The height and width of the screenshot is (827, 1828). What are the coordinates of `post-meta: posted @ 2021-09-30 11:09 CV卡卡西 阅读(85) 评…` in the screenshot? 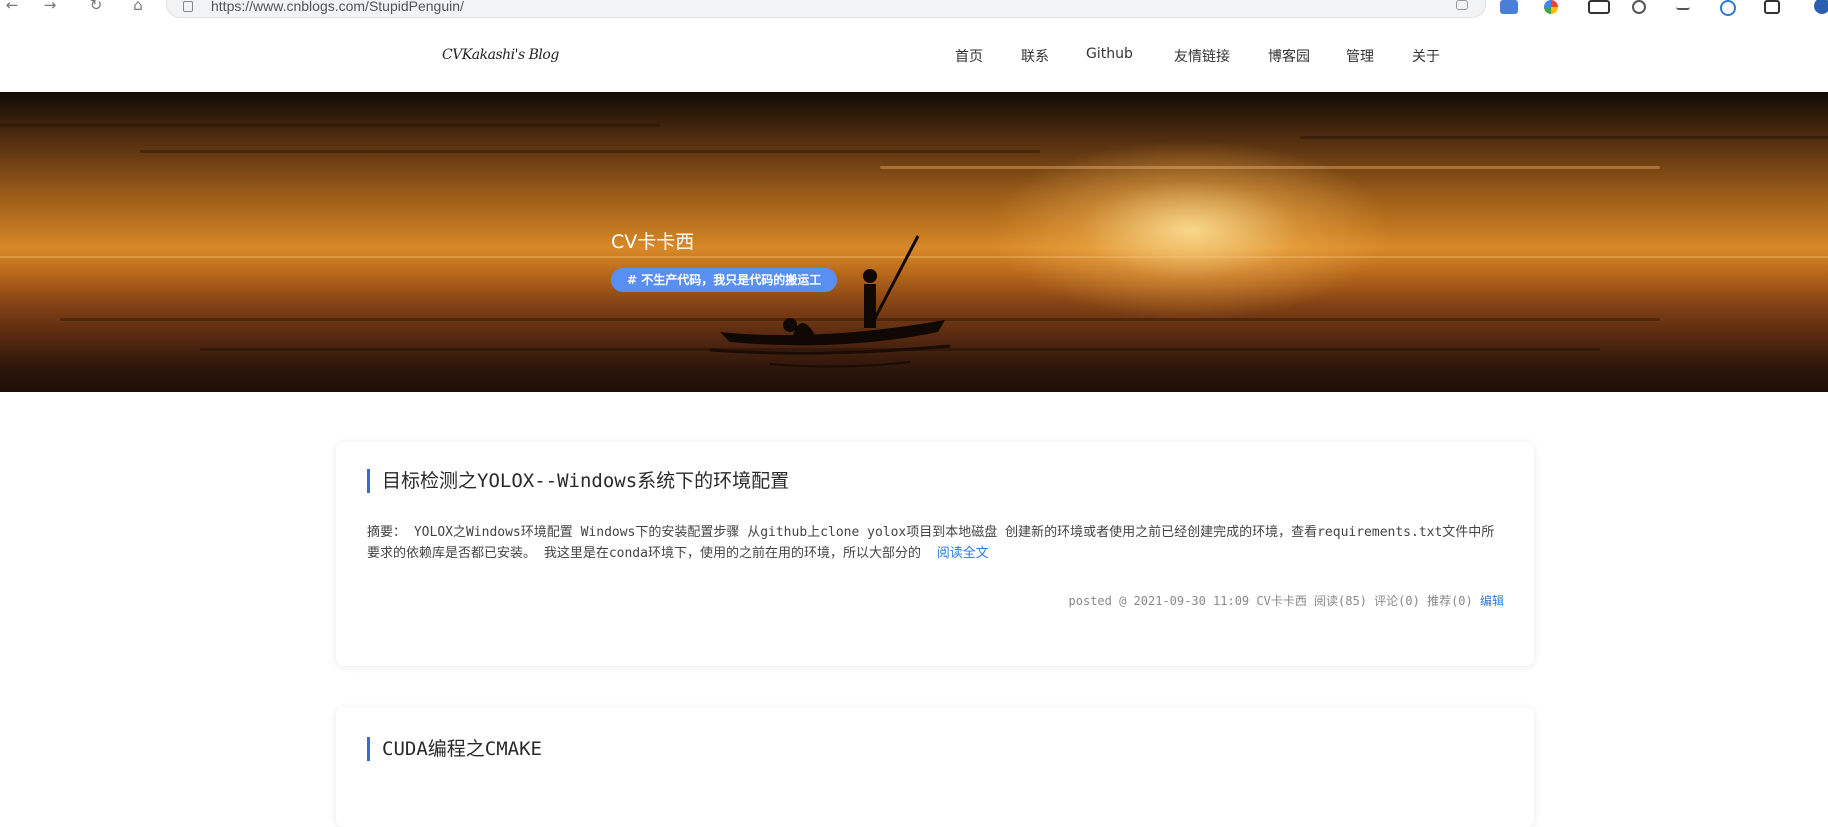 It's located at (1270, 601).